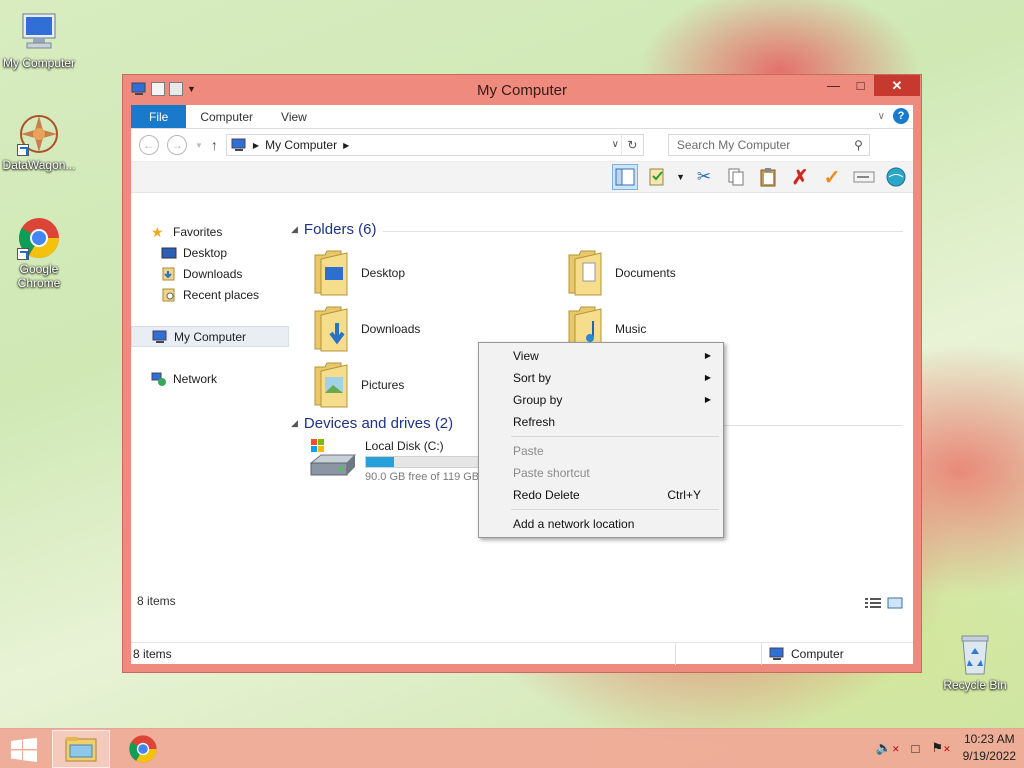  What do you see at coordinates (177, 145) in the screenshot?
I see `forward-button: →` at bounding box center [177, 145].